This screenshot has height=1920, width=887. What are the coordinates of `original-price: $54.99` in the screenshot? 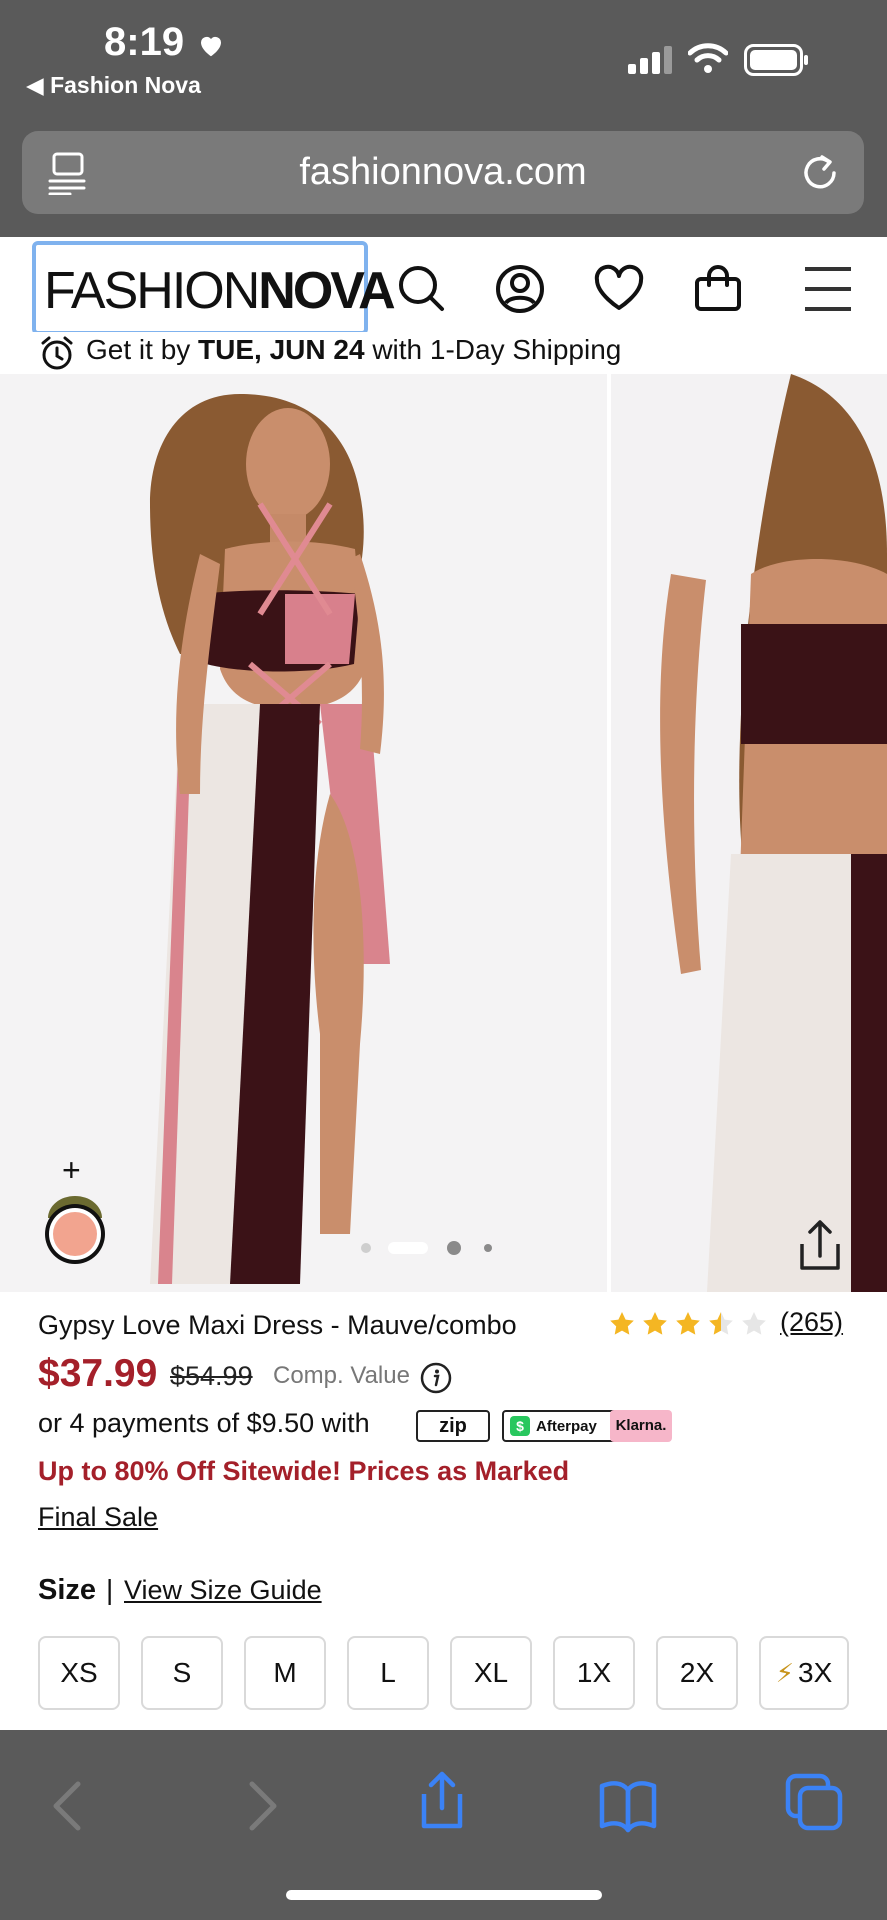 It's located at (211, 1376).